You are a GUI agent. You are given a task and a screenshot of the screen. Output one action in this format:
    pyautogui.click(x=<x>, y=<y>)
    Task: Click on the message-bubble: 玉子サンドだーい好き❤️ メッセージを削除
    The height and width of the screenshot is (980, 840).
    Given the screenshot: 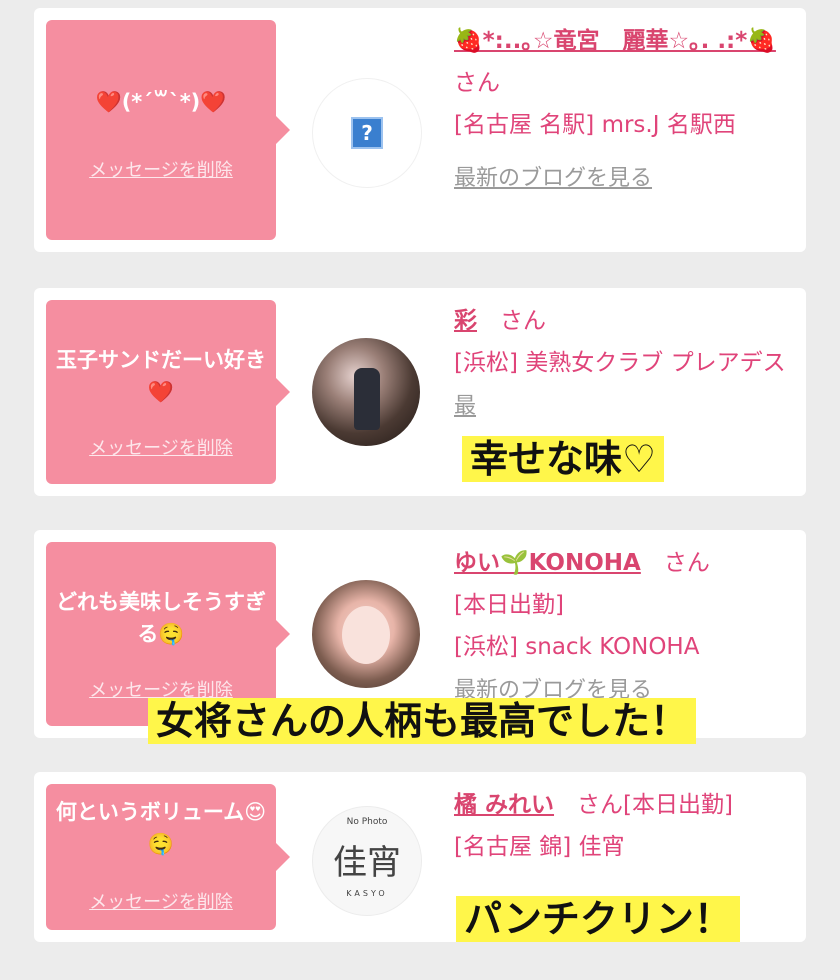 What is the action you would take?
    pyautogui.click(x=168, y=392)
    